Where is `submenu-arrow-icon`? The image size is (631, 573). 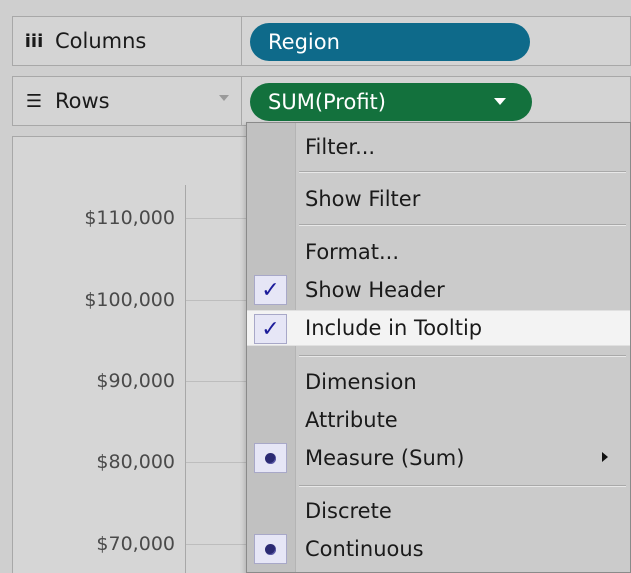 submenu-arrow-icon is located at coordinates (605, 457).